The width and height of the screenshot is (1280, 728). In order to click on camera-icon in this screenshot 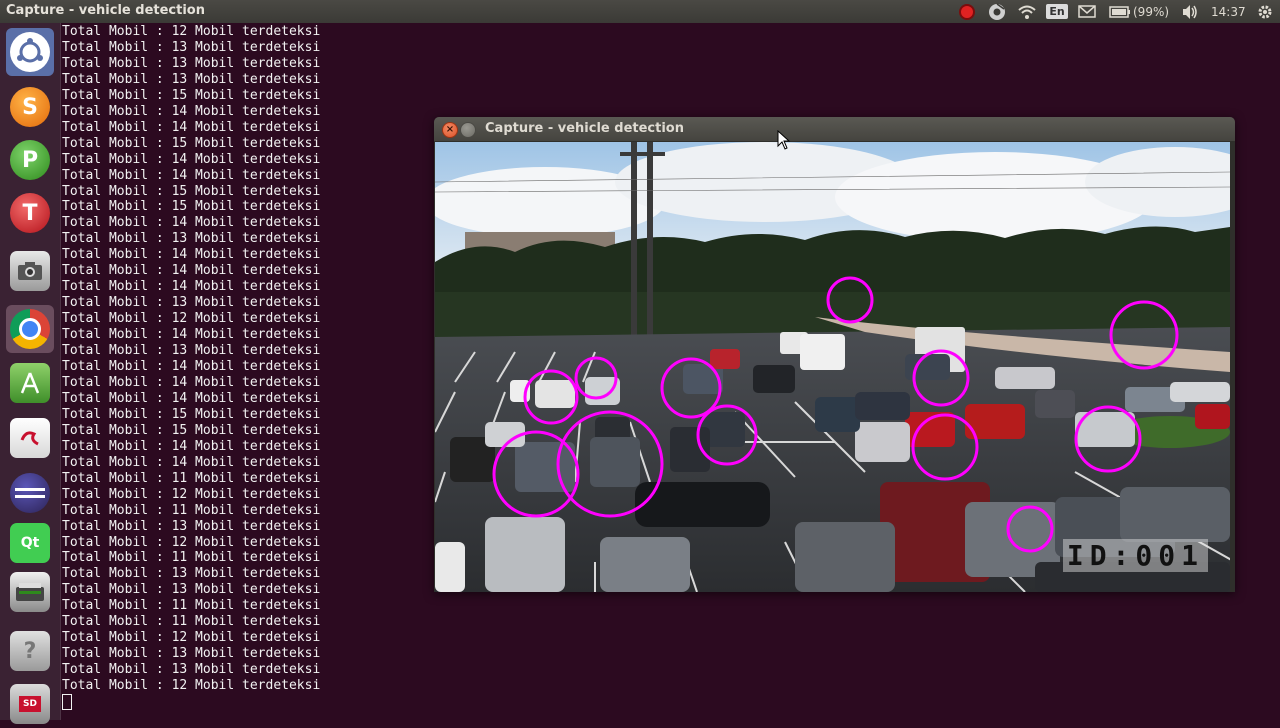, I will do `click(30, 271)`.